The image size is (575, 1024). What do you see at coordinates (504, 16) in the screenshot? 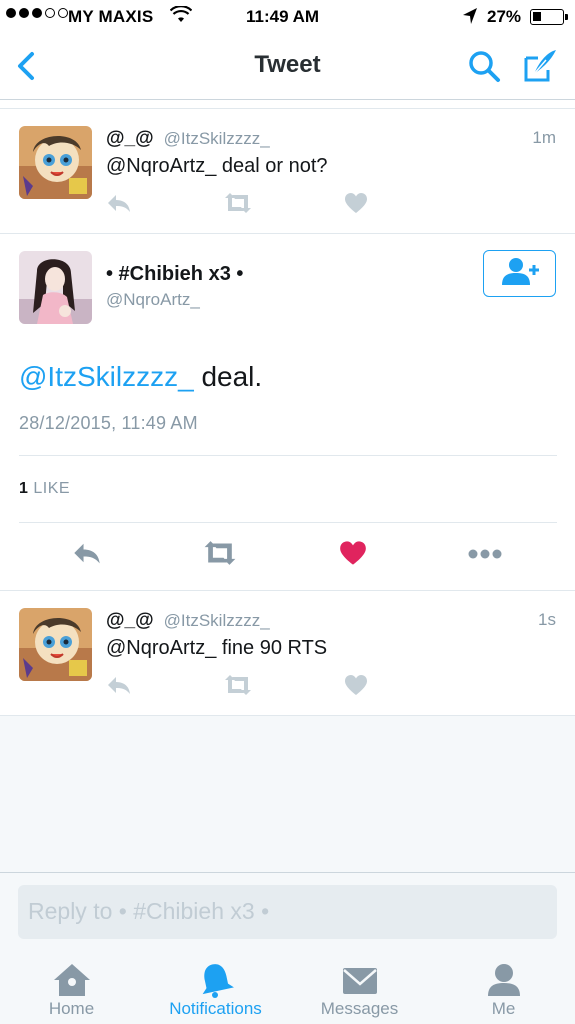
I see `battery-percent: 27%` at bounding box center [504, 16].